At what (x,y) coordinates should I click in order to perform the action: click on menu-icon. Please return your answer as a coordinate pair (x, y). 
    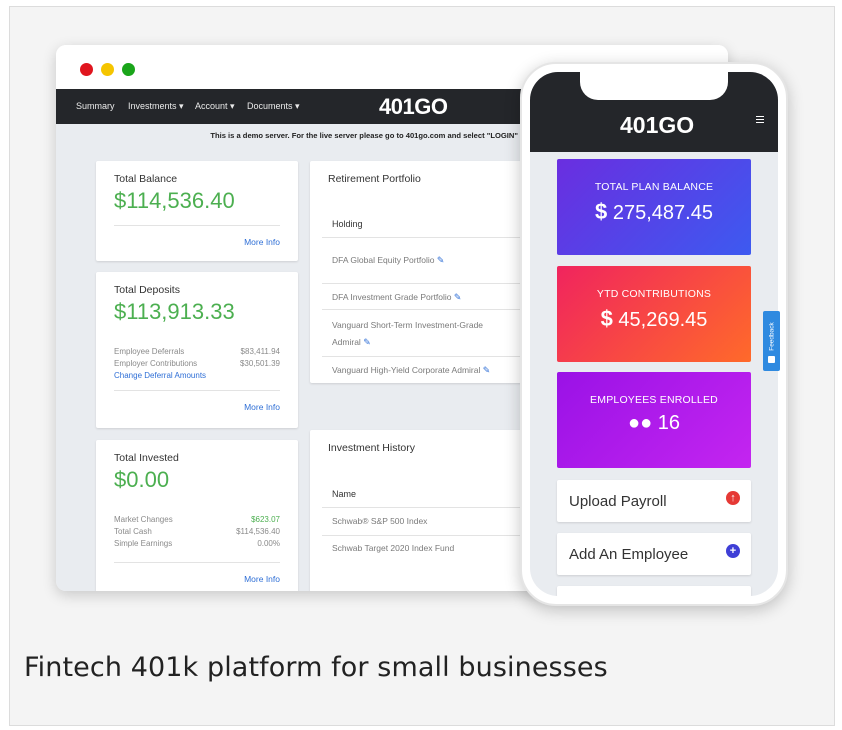
    Looking at the image, I should click on (760, 120).